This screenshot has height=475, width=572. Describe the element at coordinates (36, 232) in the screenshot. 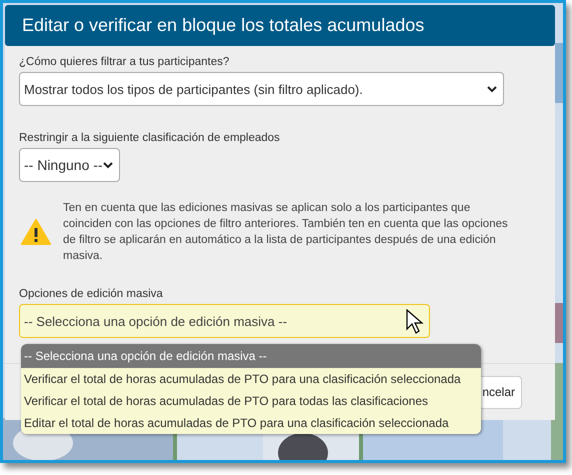

I see `warning-icon` at that location.